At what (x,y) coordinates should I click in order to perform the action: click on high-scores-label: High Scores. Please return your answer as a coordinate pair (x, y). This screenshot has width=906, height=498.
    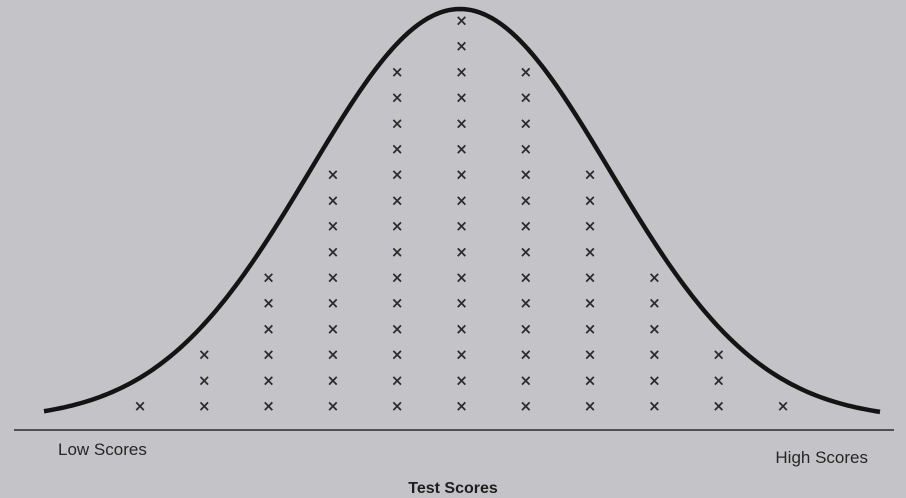
    Looking at the image, I should click on (821, 457).